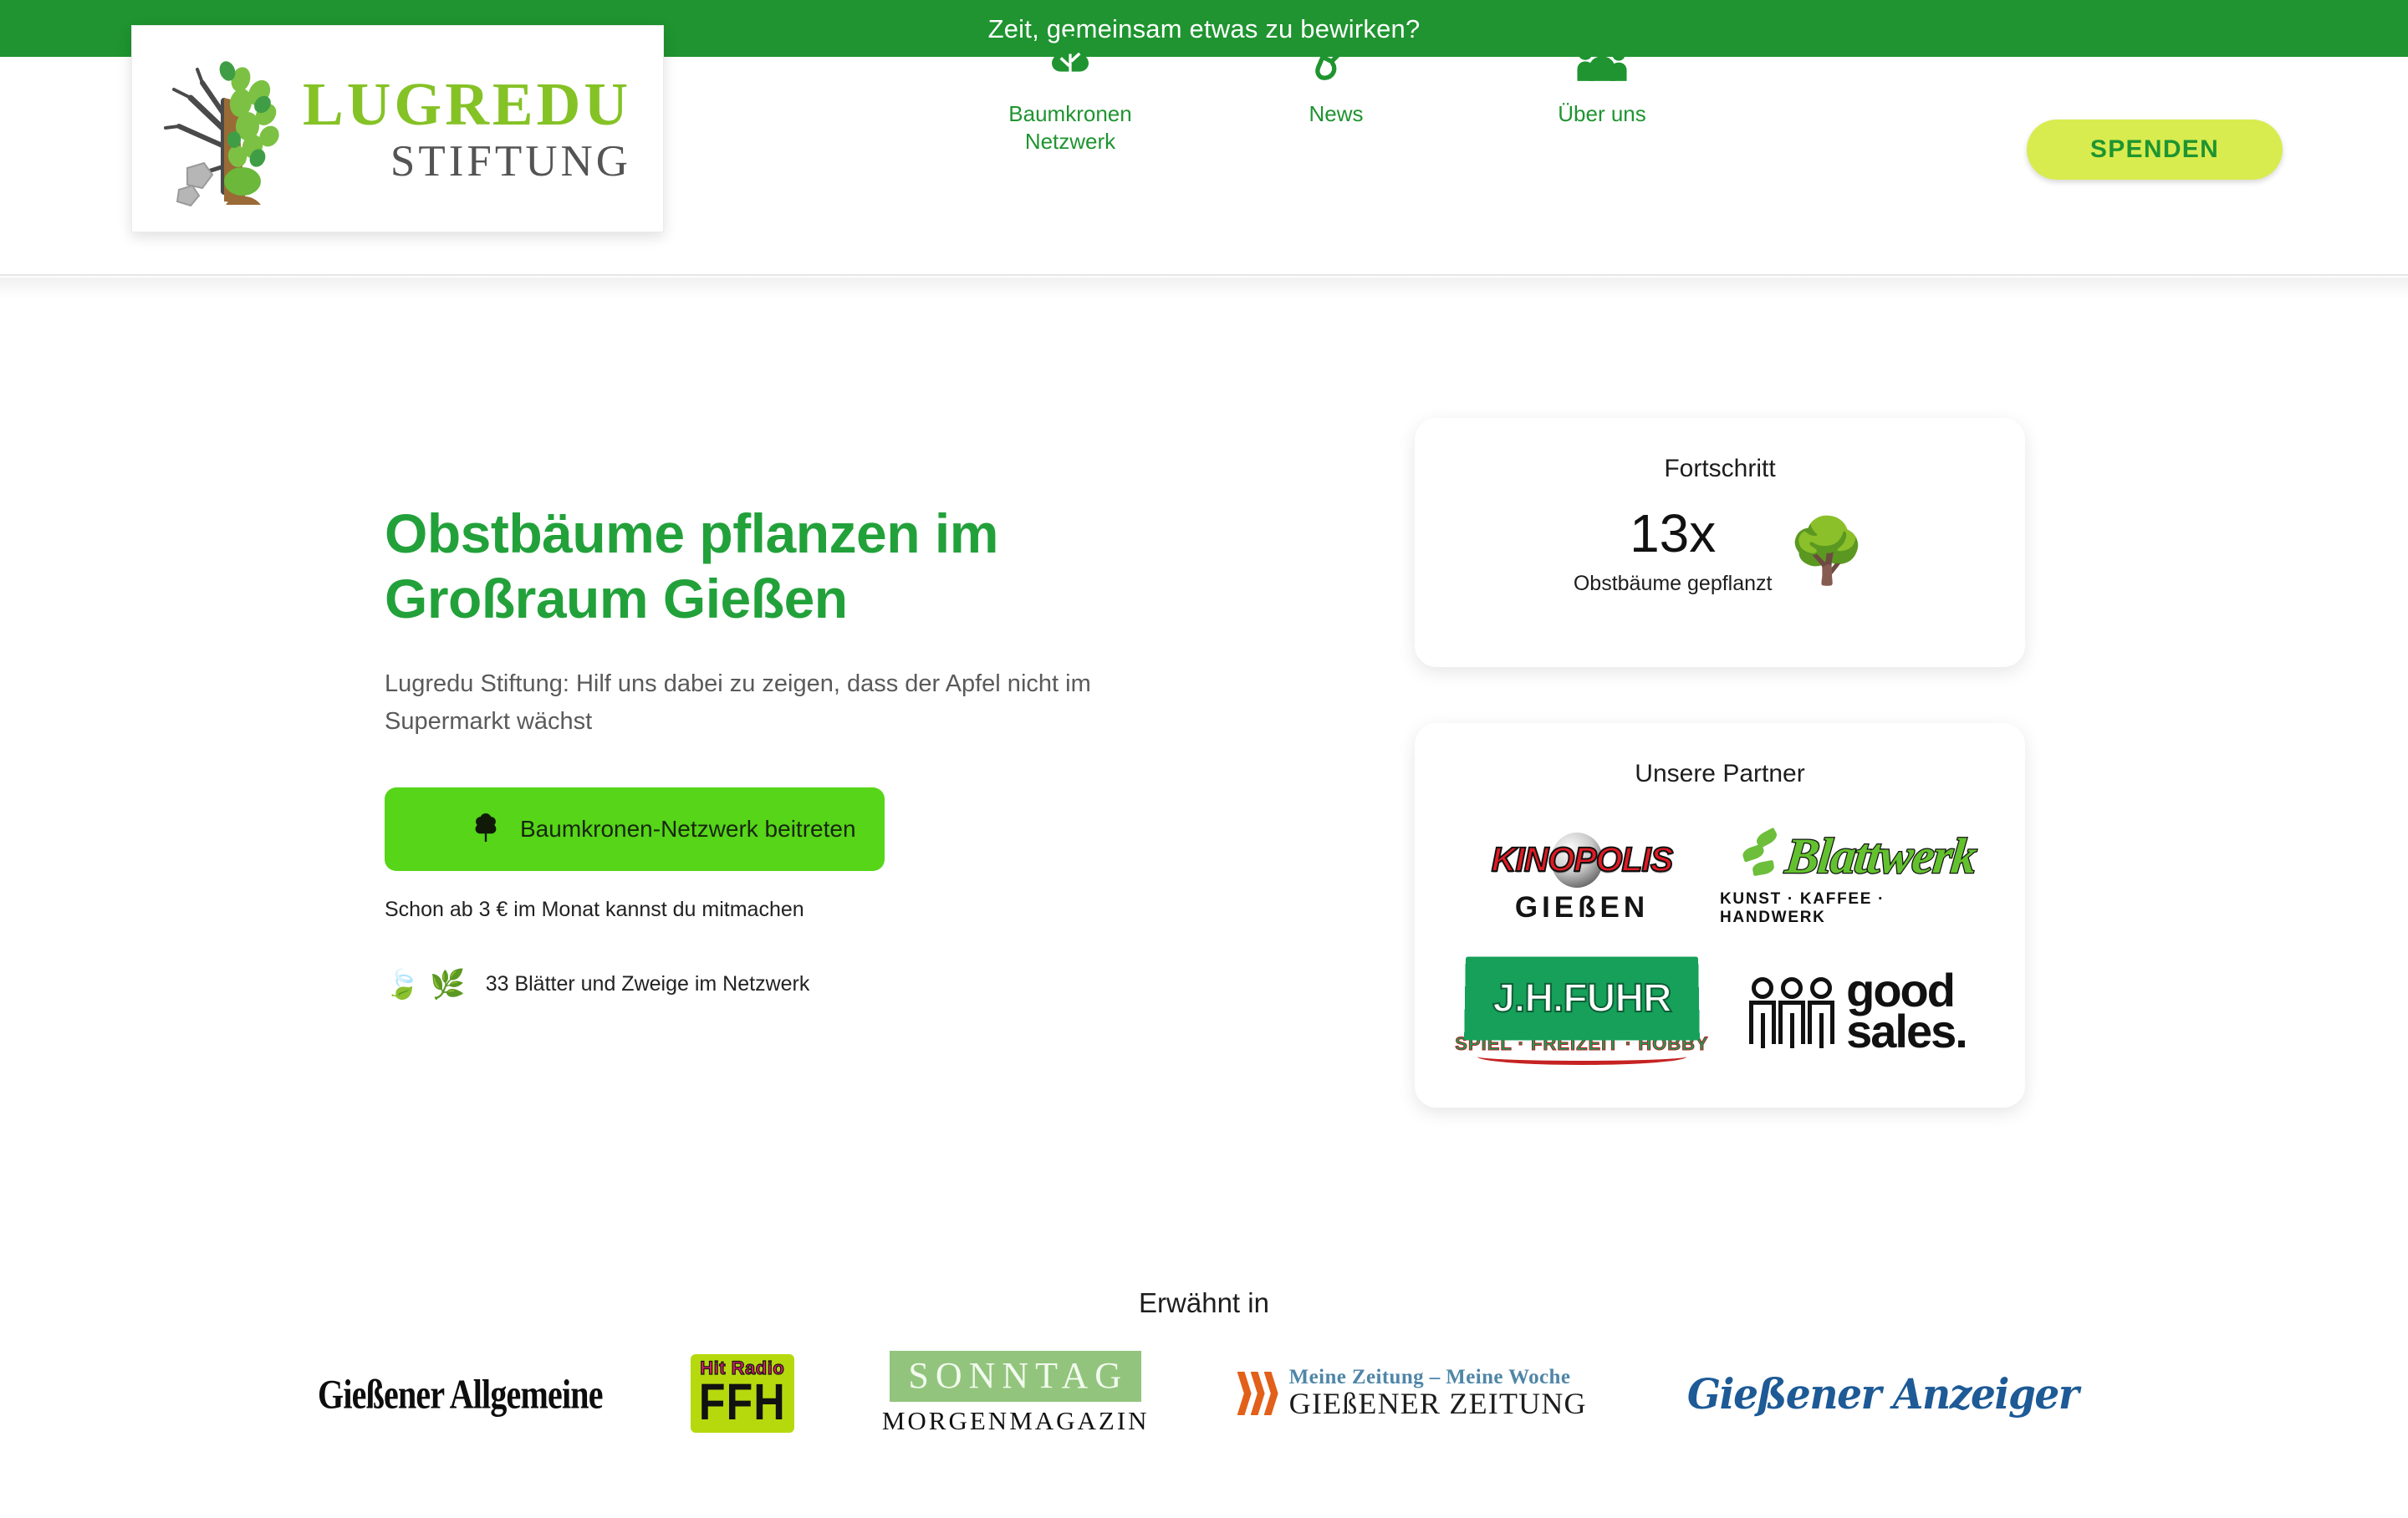  What do you see at coordinates (828, 984) in the screenshot?
I see `network-stat: 🍃 🌿 33 Blätter und Zweige im Netzwerk` at bounding box center [828, 984].